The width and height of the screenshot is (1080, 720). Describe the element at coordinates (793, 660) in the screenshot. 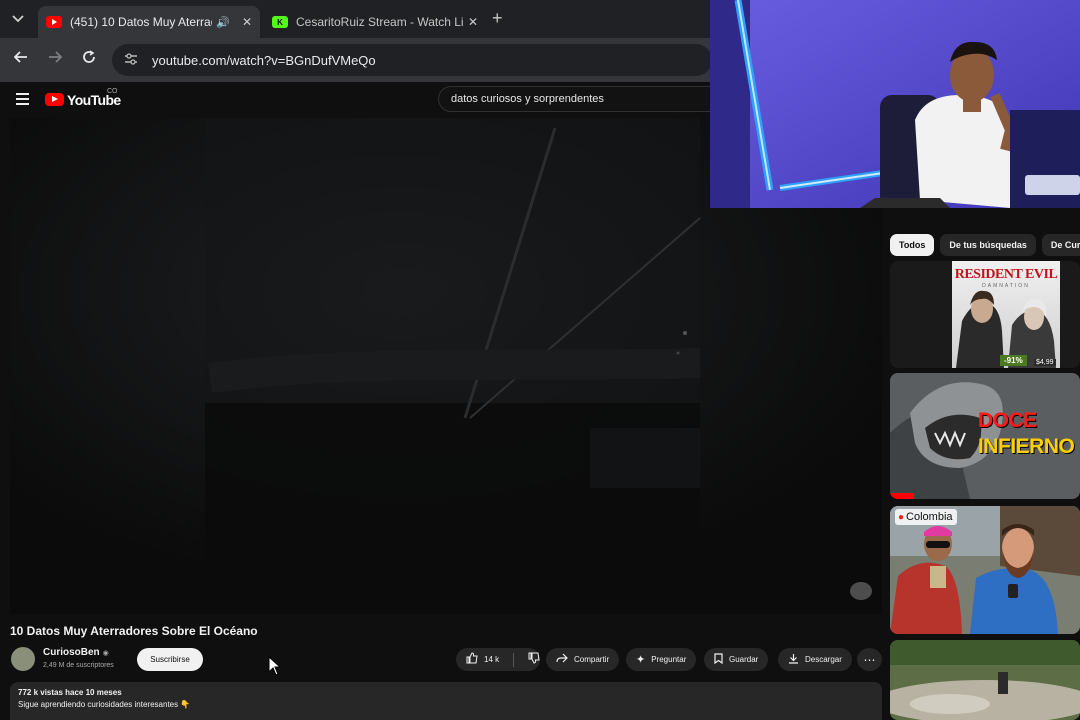

I see `download-icon` at that location.